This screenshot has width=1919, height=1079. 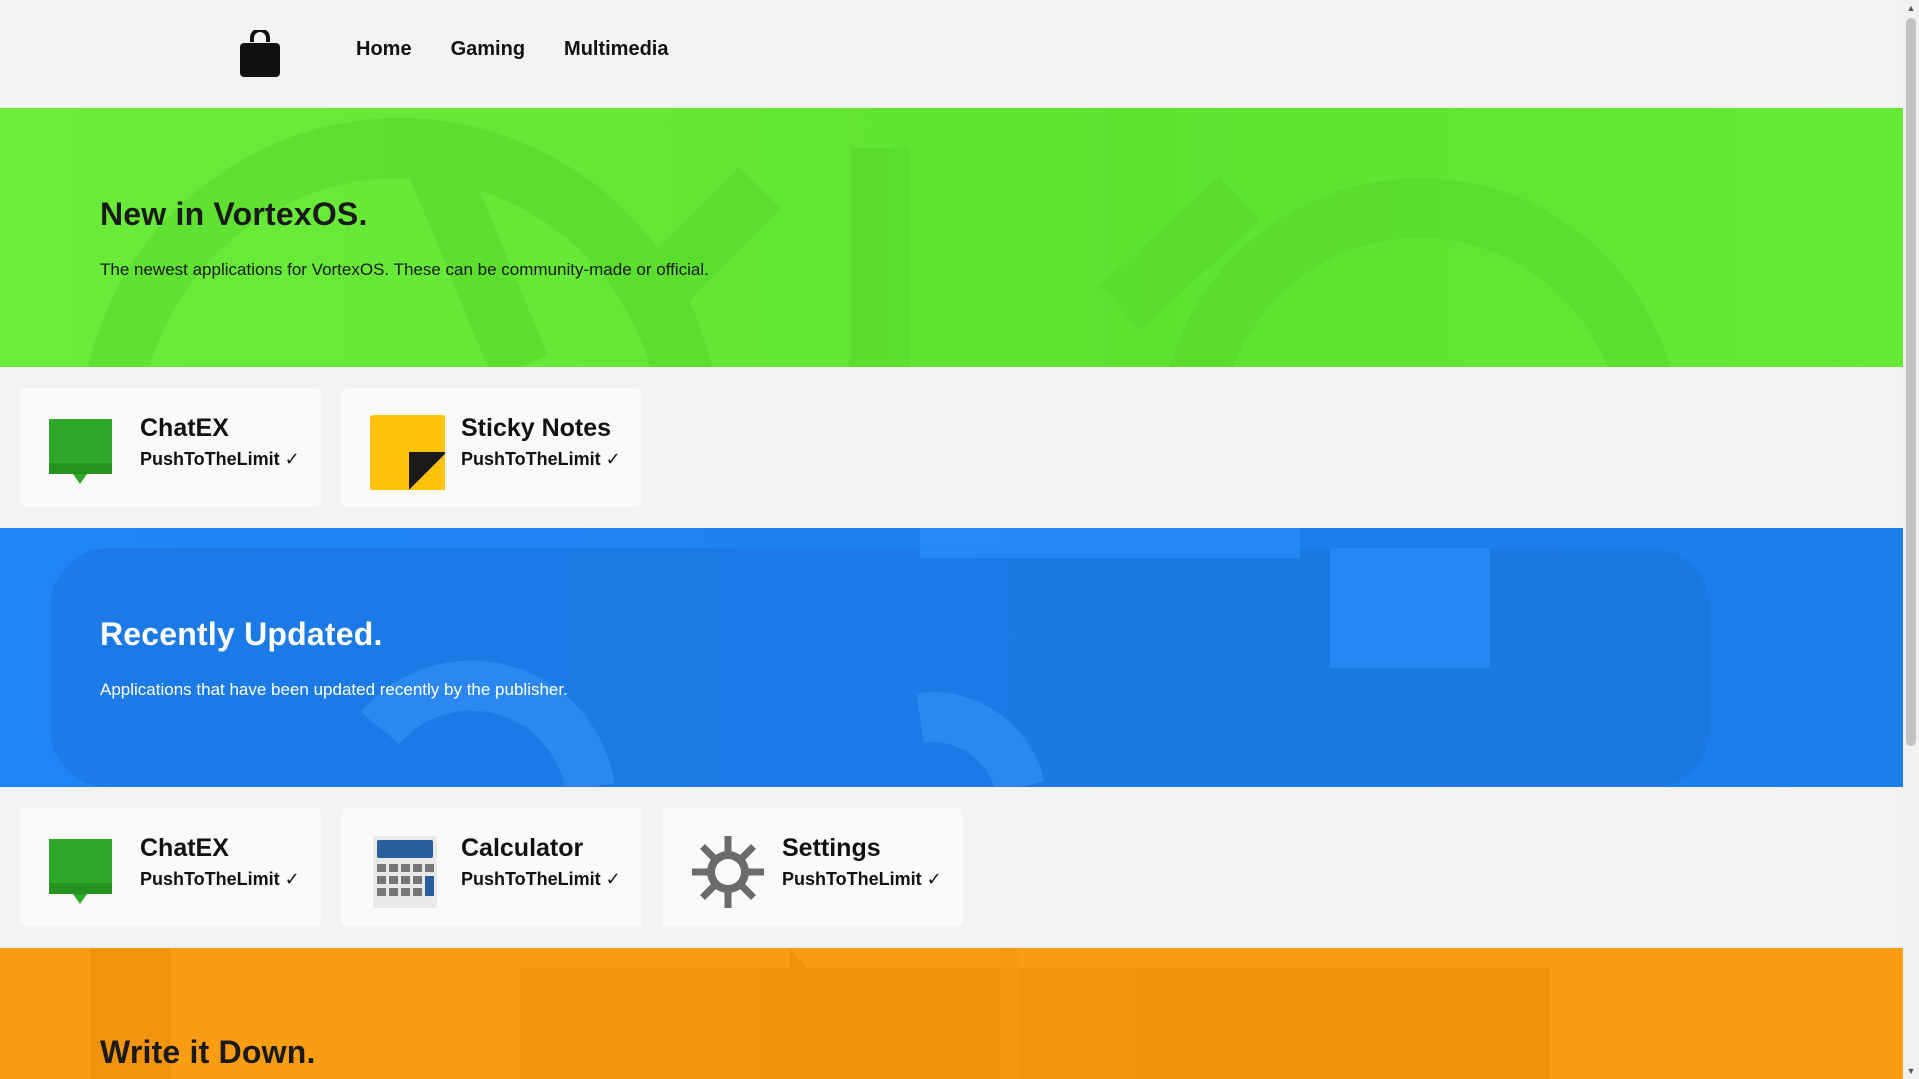 What do you see at coordinates (241, 634) in the screenshot?
I see `section-title: Recently Updated.` at bounding box center [241, 634].